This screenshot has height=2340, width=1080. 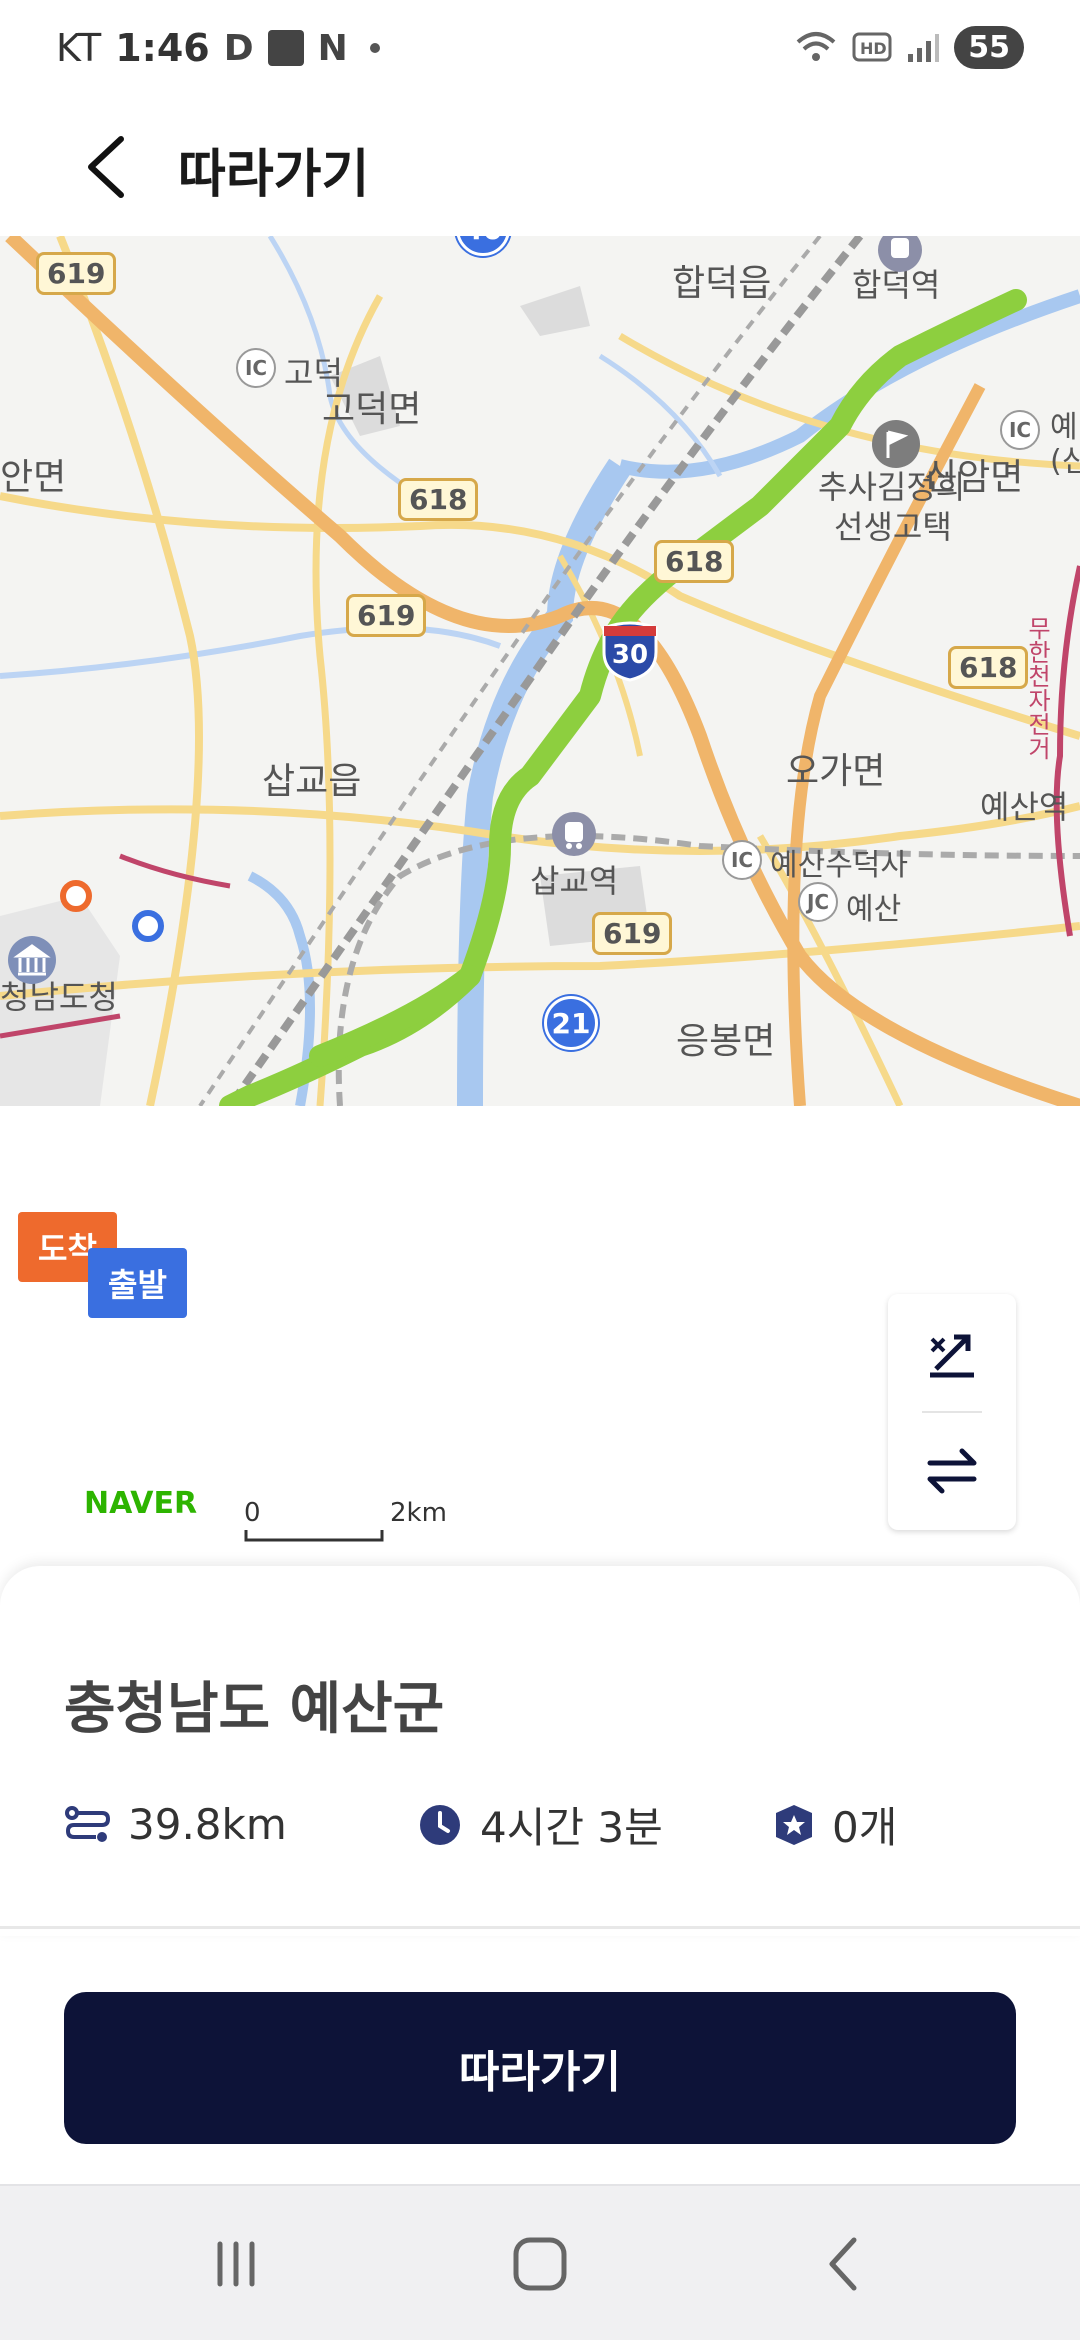 I want to click on jc-badge-yesan: JC, so click(x=818, y=902).